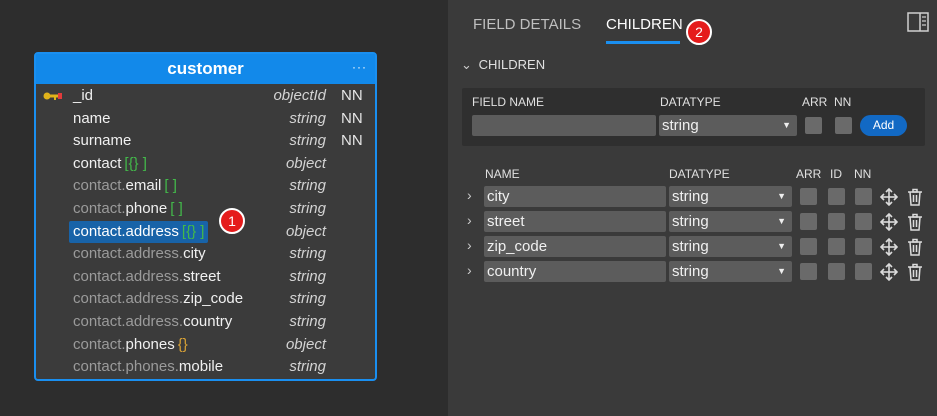 This screenshot has width=937, height=416. I want to click on tab-children: CHILDREN, so click(644, 24).